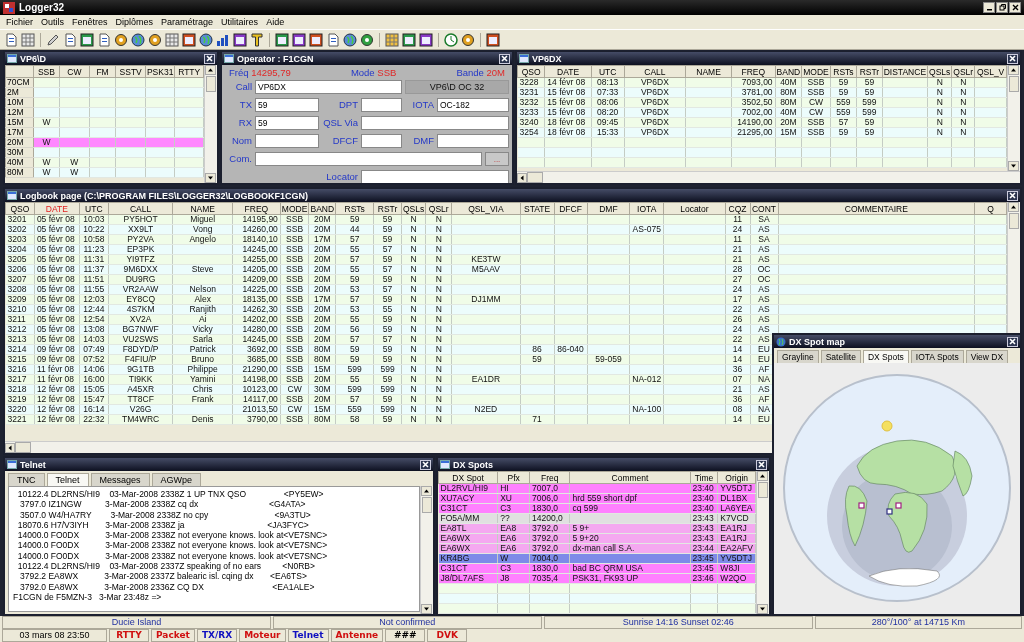  I want to click on comment-field, so click(368, 159).